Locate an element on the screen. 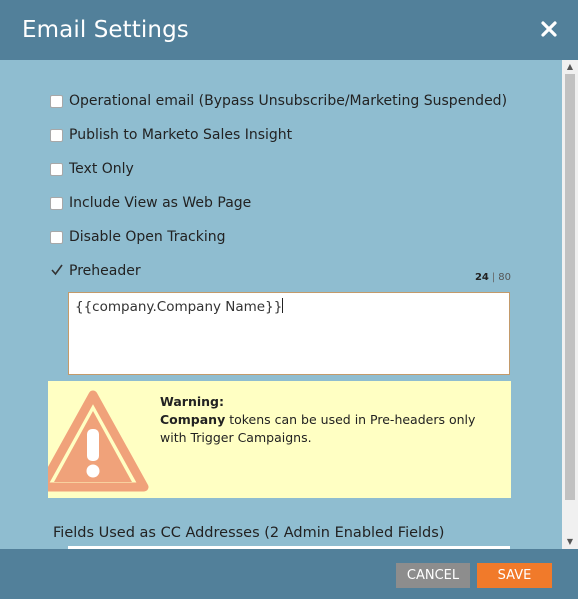  checkmark-icon is located at coordinates (57, 269).